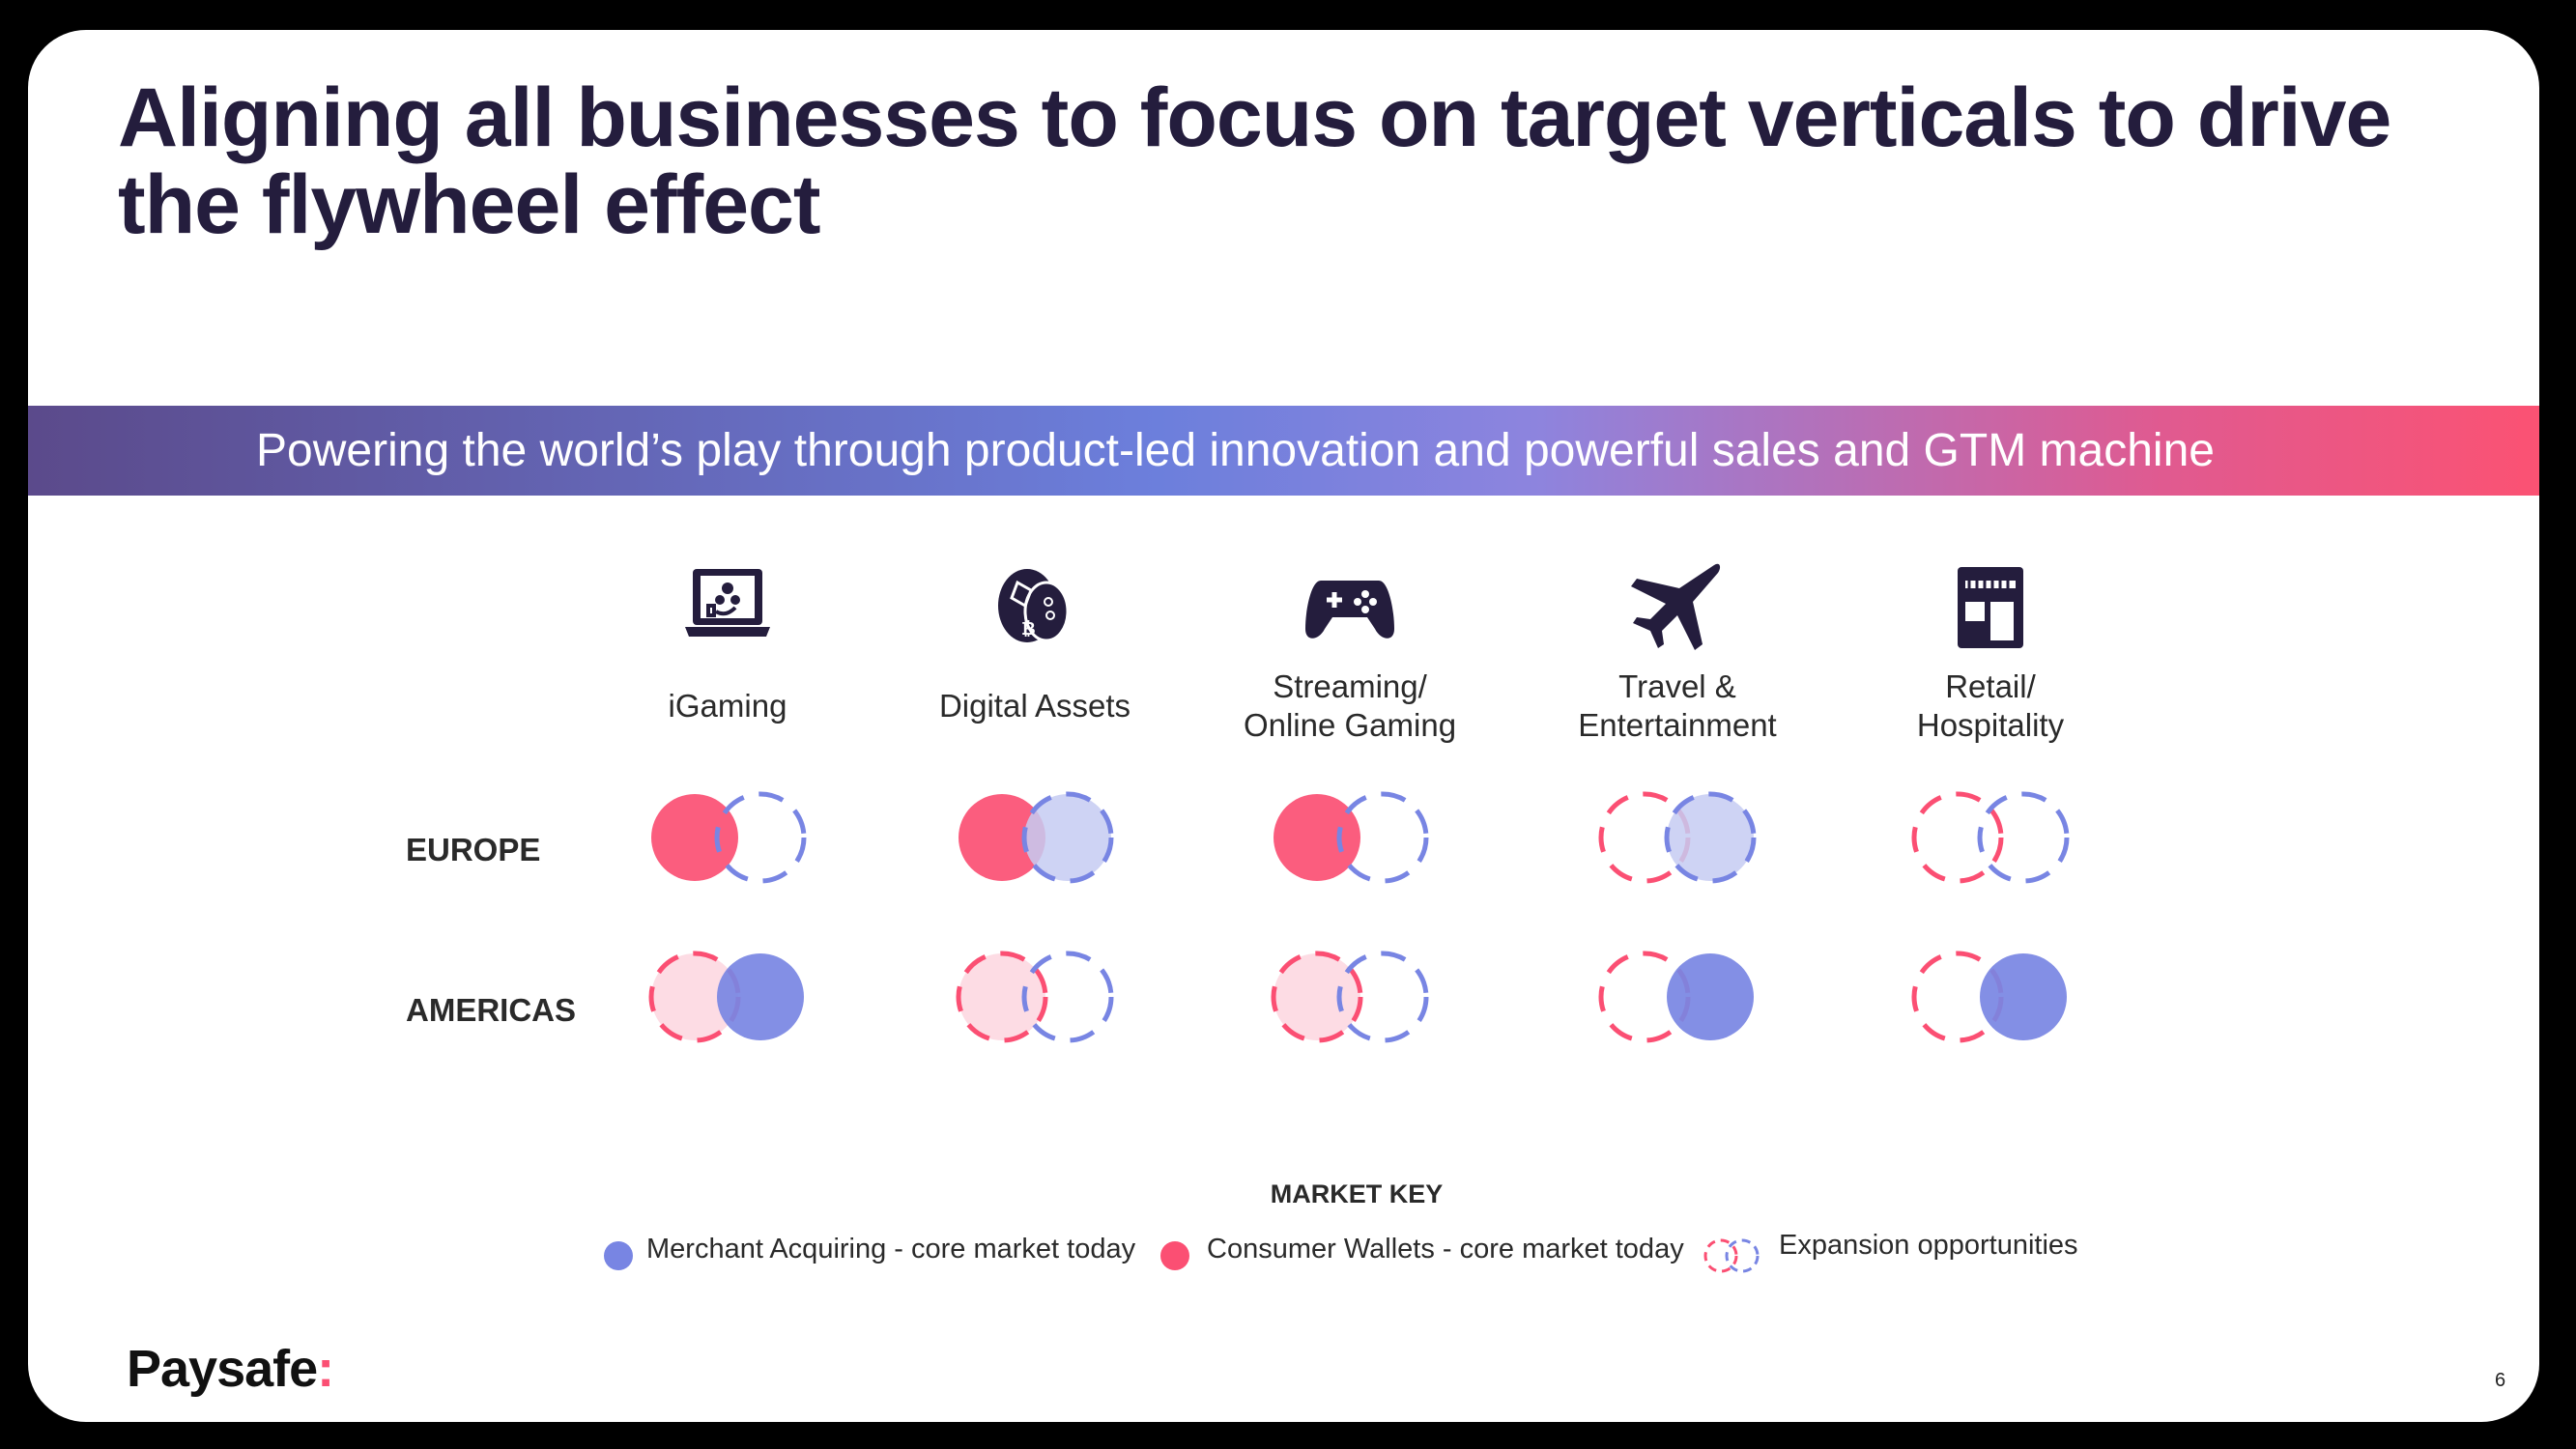 This screenshot has width=2576, height=1449. I want to click on merchant-key-dot, so click(619, 1255).